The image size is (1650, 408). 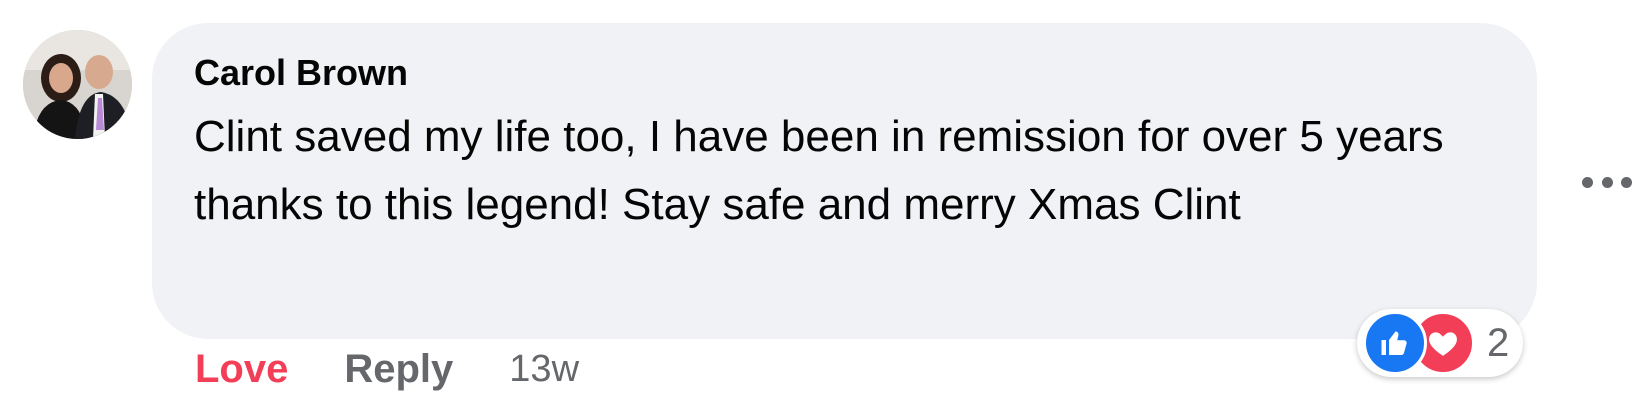 What do you see at coordinates (241, 369) in the screenshot?
I see `love-button: Love` at bounding box center [241, 369].